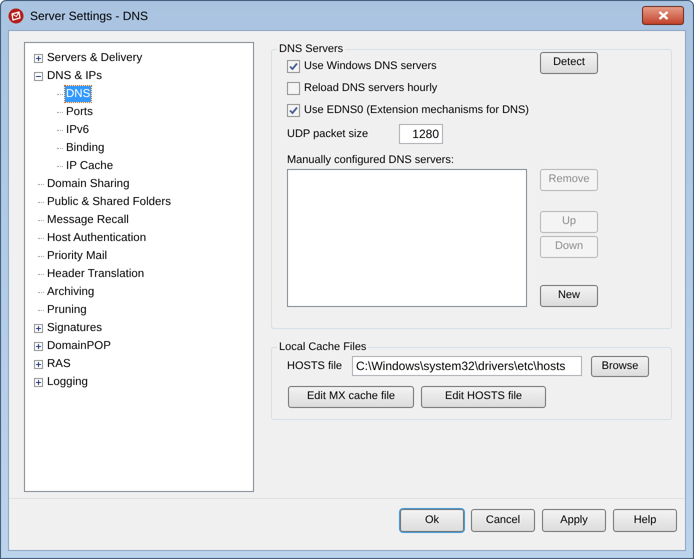 This screenshot has width=694, height=559. Describe the element at coordinates (371, 159) in the screenshot. I see `field-label: Manually configured DNS servers:` at that location.